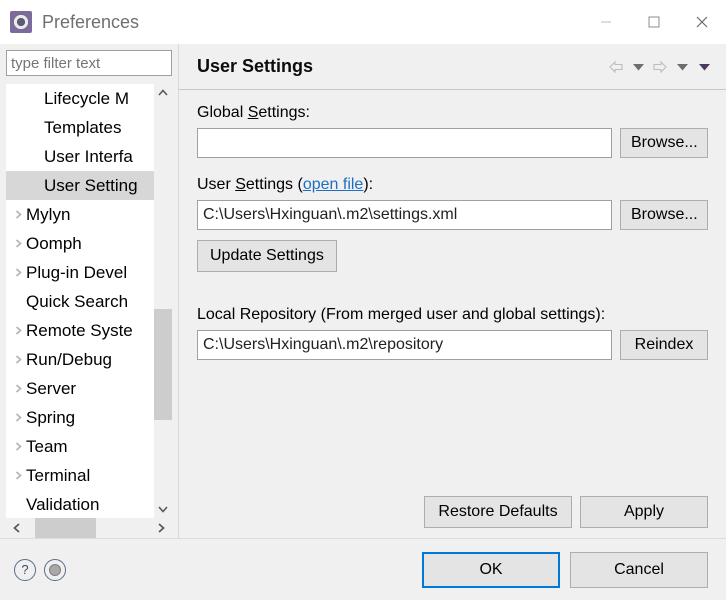 This screenshot has height=600, width=726. I want to click on title-bar-left: Preferences, so click(69, 22).